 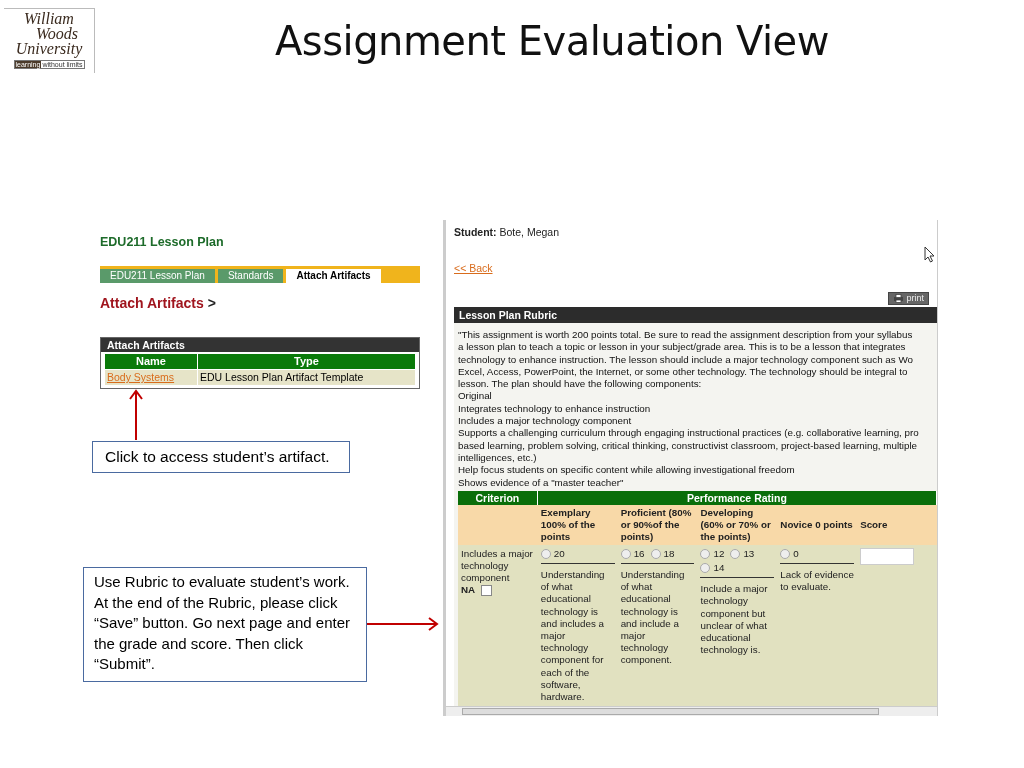 I want to click on column-header: Criterion, so click(x=498, y=497).